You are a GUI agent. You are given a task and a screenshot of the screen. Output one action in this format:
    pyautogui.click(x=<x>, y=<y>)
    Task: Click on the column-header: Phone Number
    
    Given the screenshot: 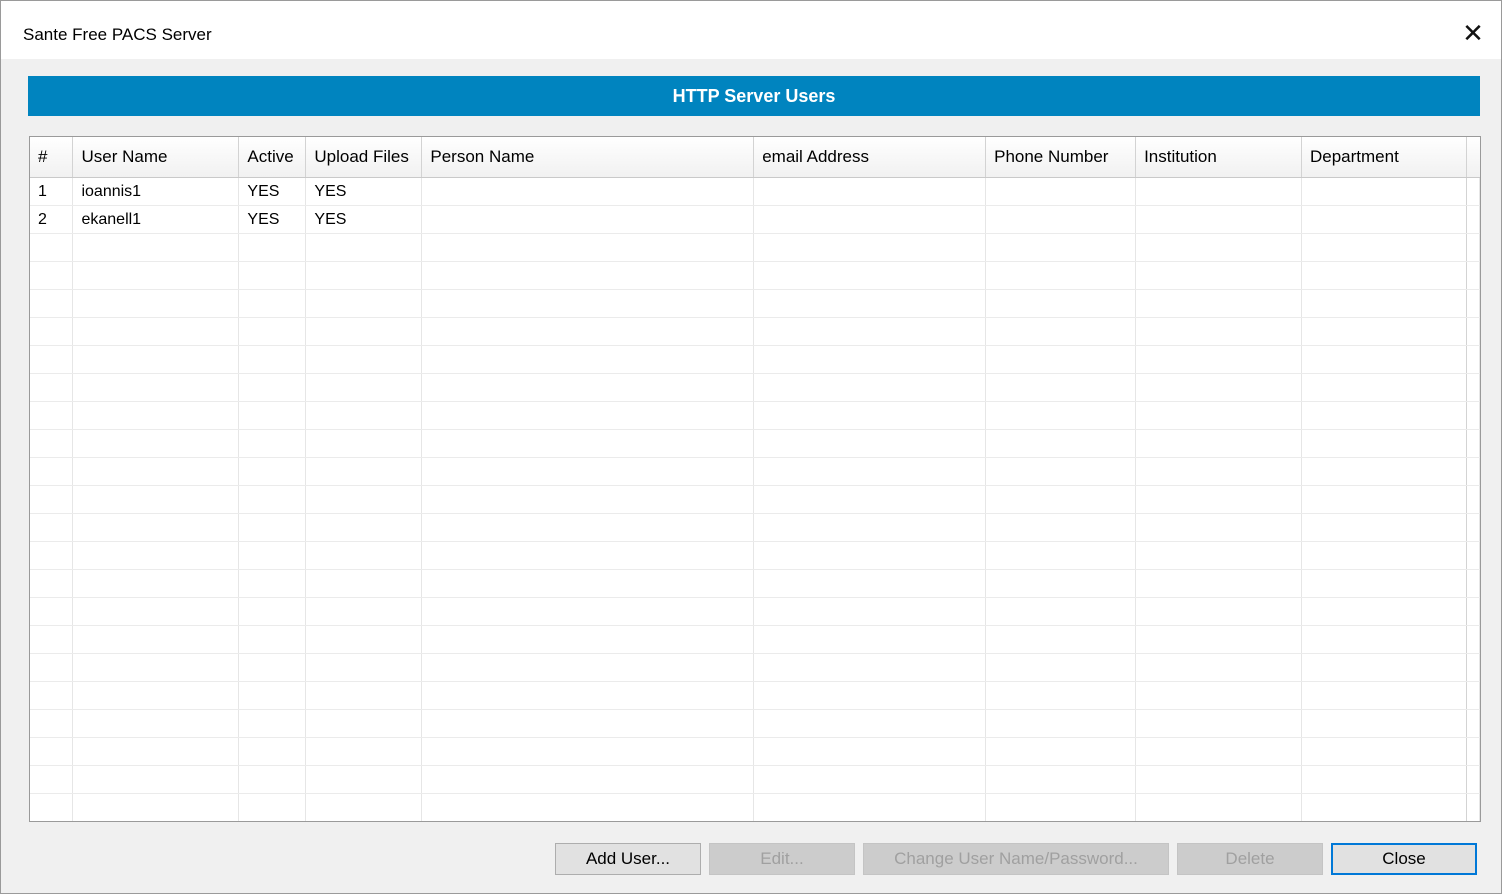 What is the action you would take?
    pyautogui.click(x=1061, y=157)
    